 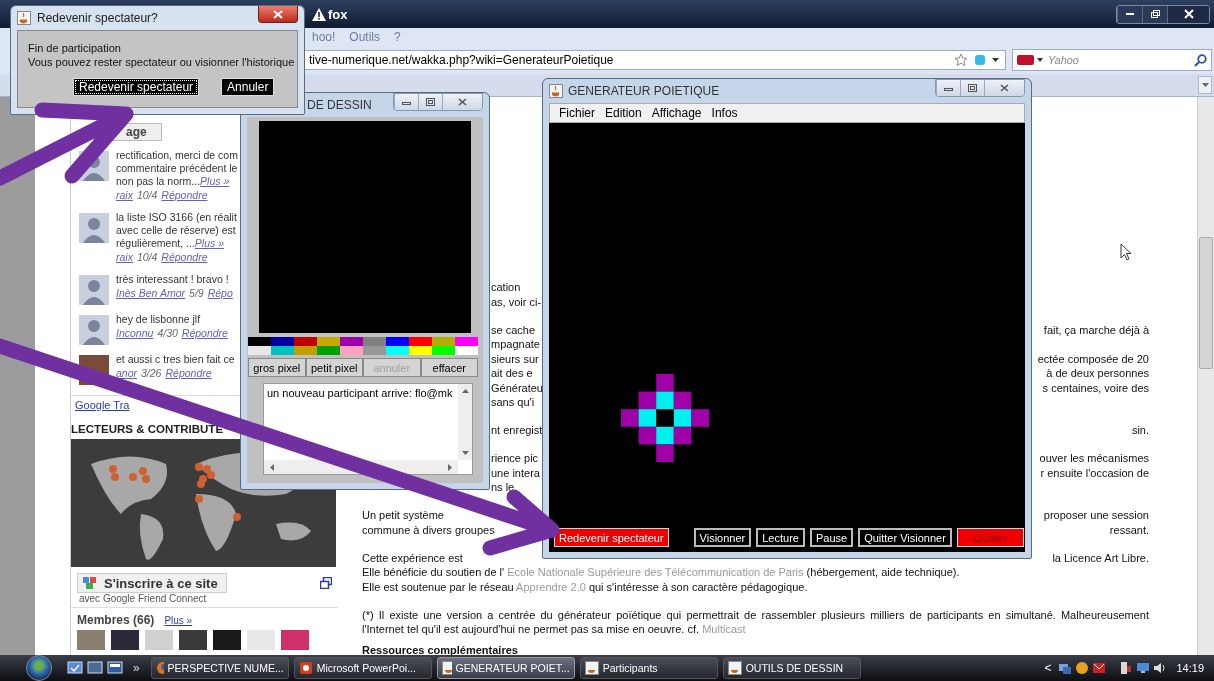 What do you see at coordinates (39, 668) in the screenshot?
I see `start-button` at bounding box center [39, 668].